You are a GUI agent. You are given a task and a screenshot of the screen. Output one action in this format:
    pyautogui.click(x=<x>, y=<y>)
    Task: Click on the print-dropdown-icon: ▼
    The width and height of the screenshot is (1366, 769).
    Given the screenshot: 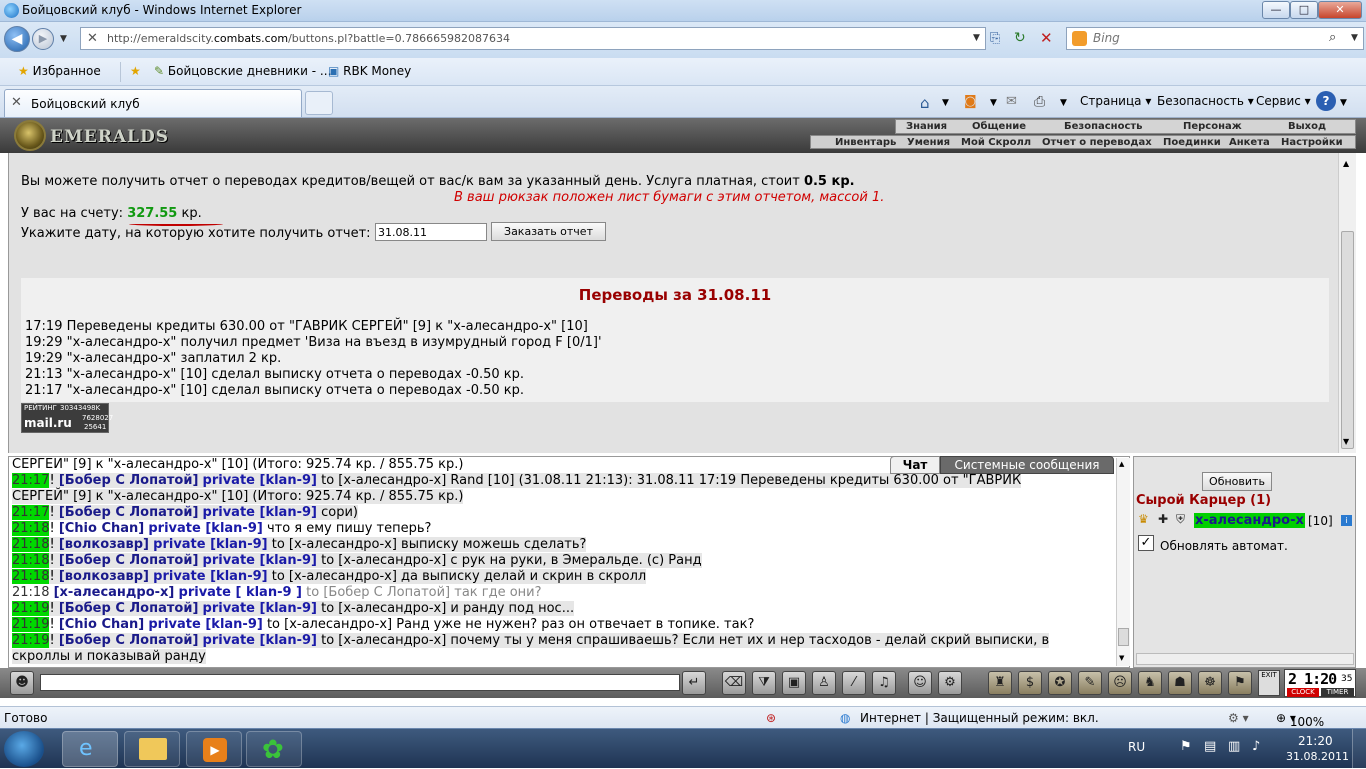 What is the action you would take?
    pyautogui.click(x=1063, y=103)
    